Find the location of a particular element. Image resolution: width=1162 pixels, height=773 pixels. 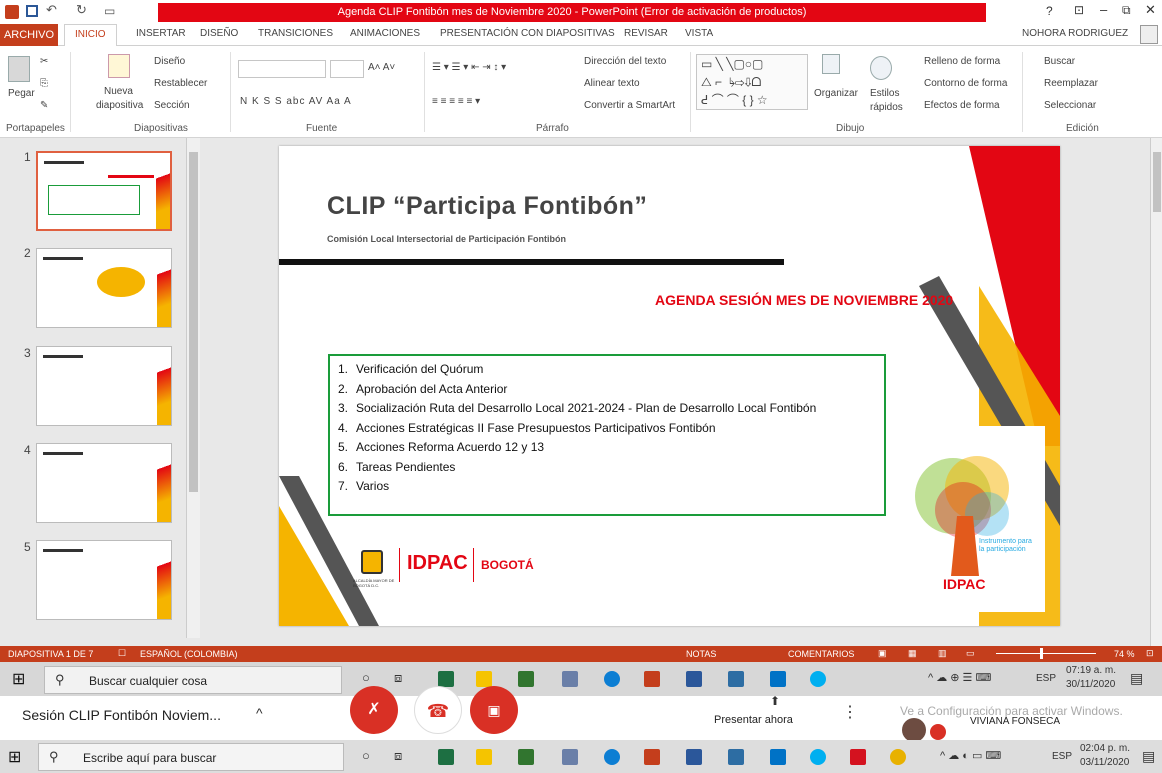

tray-time: 02:04 p. m. is located at coordinates (1105, 748).